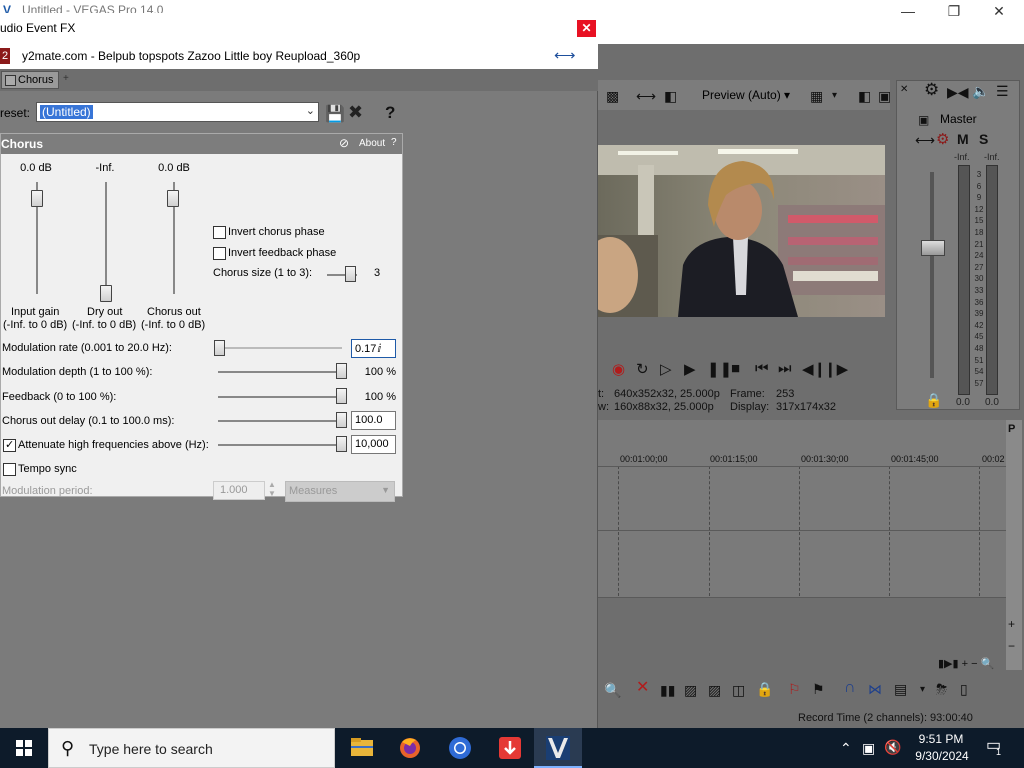 This screenshot has width=1024, height=768. What do you see at coordinates (558, 748) in the screenshot?
I see `vegas-pro-taskbar-icon` at bounding box center [558, 748].